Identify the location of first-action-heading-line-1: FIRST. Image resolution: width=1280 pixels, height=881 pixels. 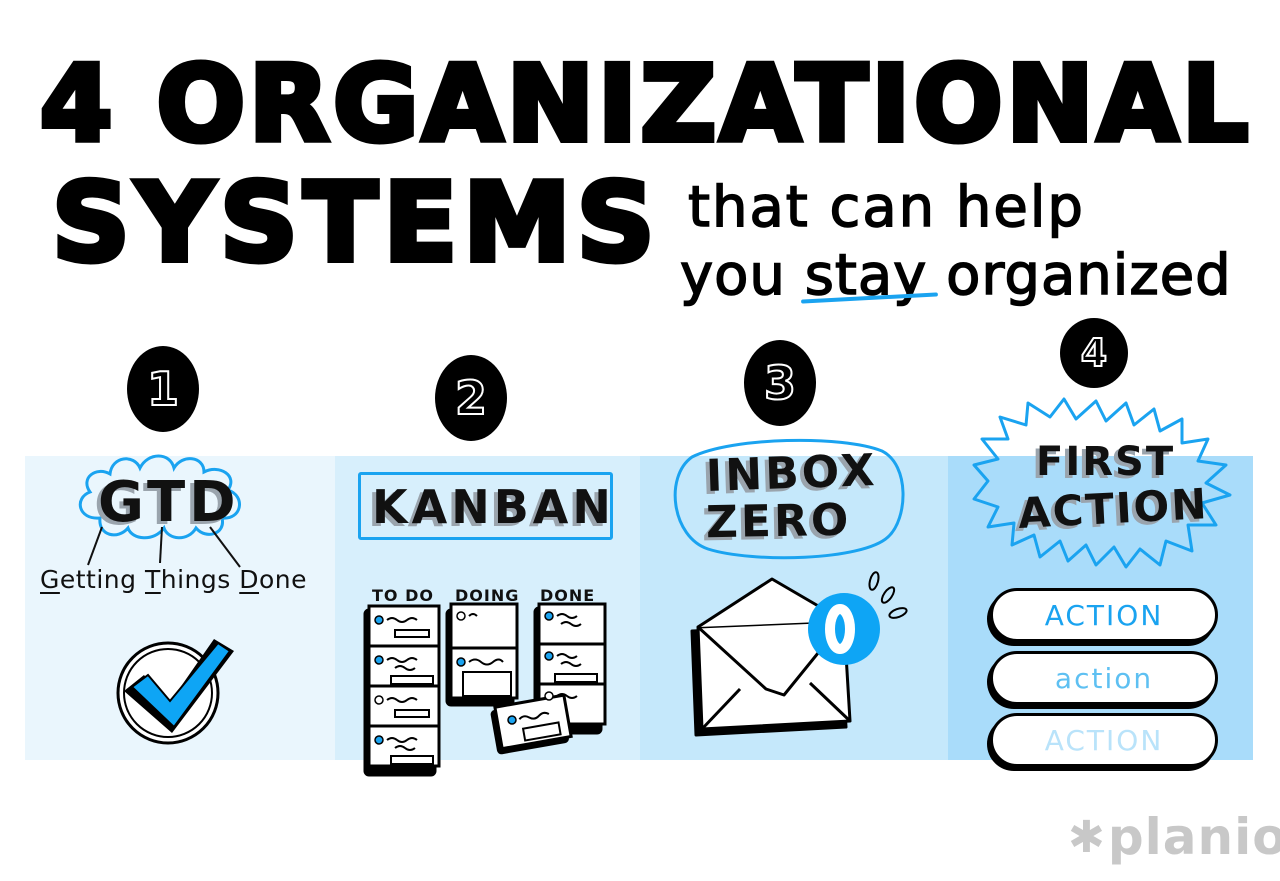
(1106, 462).